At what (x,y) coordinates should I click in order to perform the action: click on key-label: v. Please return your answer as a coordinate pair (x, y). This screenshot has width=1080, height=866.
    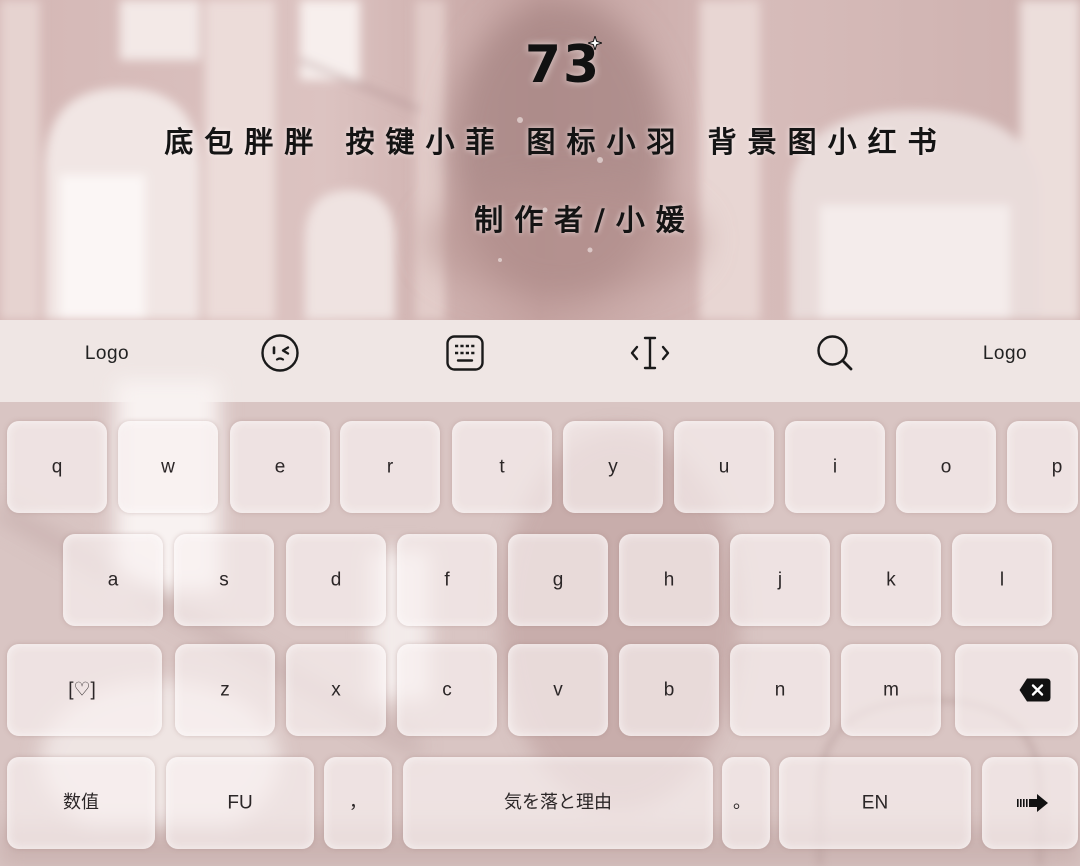
    Looking at the image, I should click on (558, 690).